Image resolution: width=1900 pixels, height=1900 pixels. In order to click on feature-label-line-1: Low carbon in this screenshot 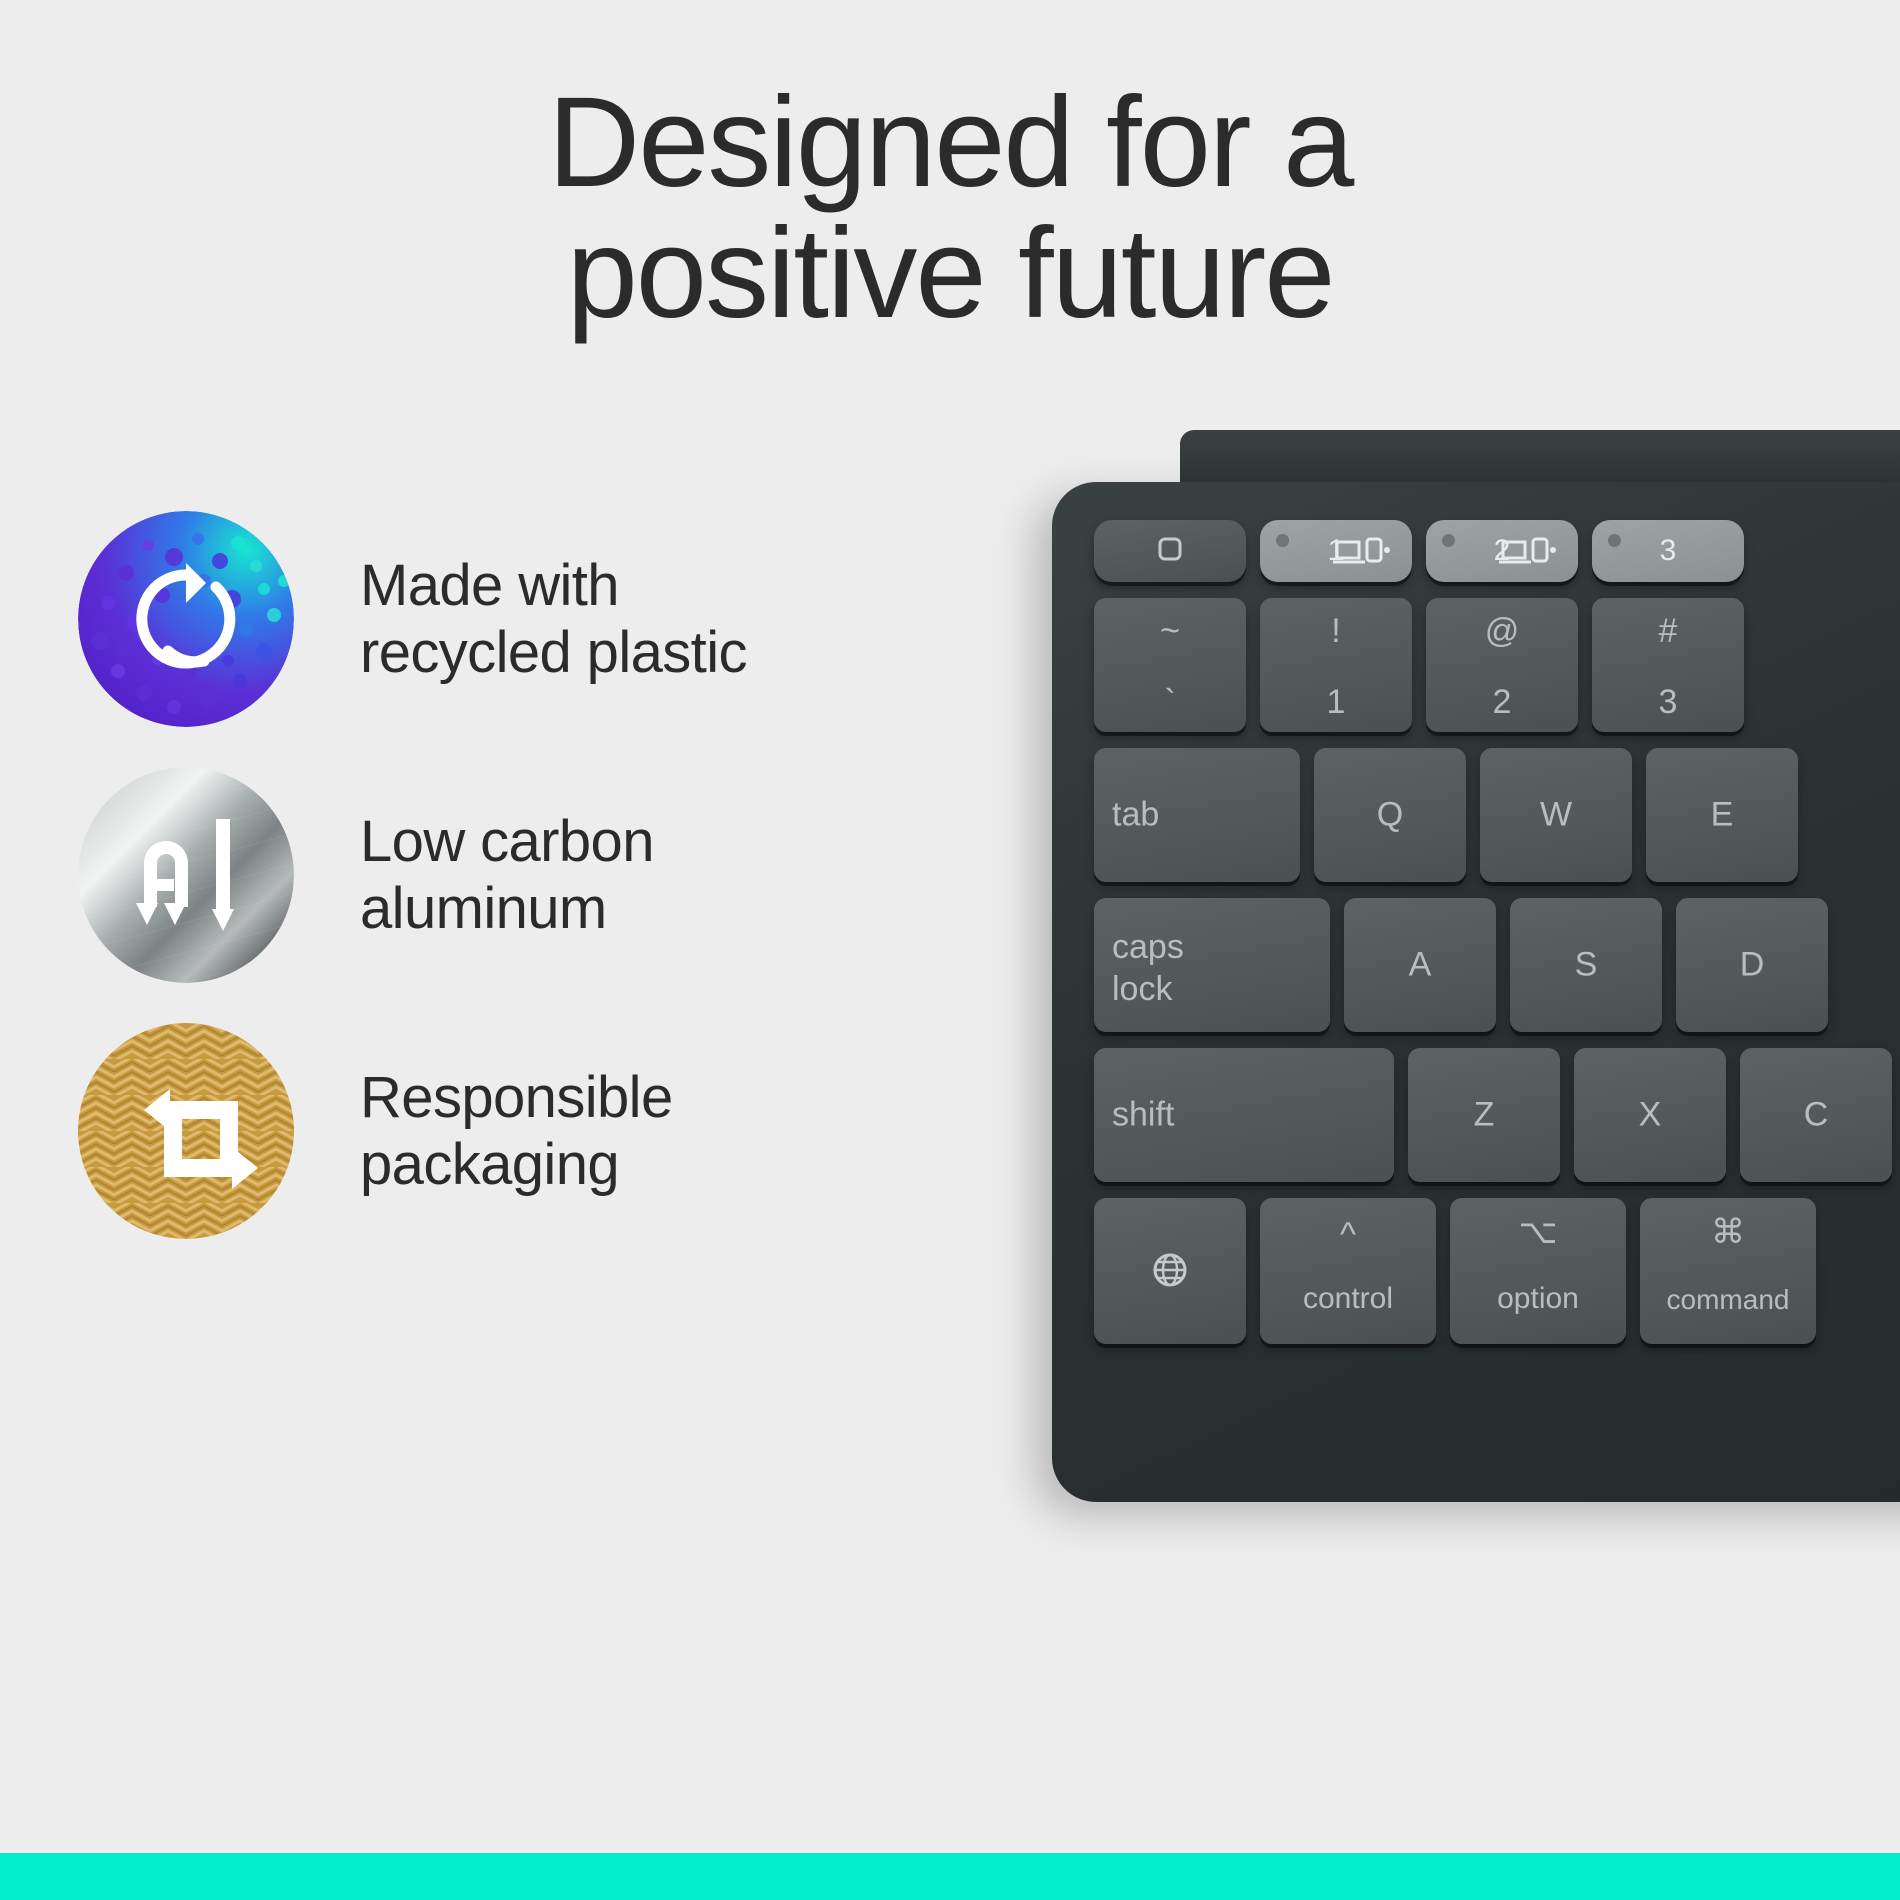, I will do `click(507, 841)`.